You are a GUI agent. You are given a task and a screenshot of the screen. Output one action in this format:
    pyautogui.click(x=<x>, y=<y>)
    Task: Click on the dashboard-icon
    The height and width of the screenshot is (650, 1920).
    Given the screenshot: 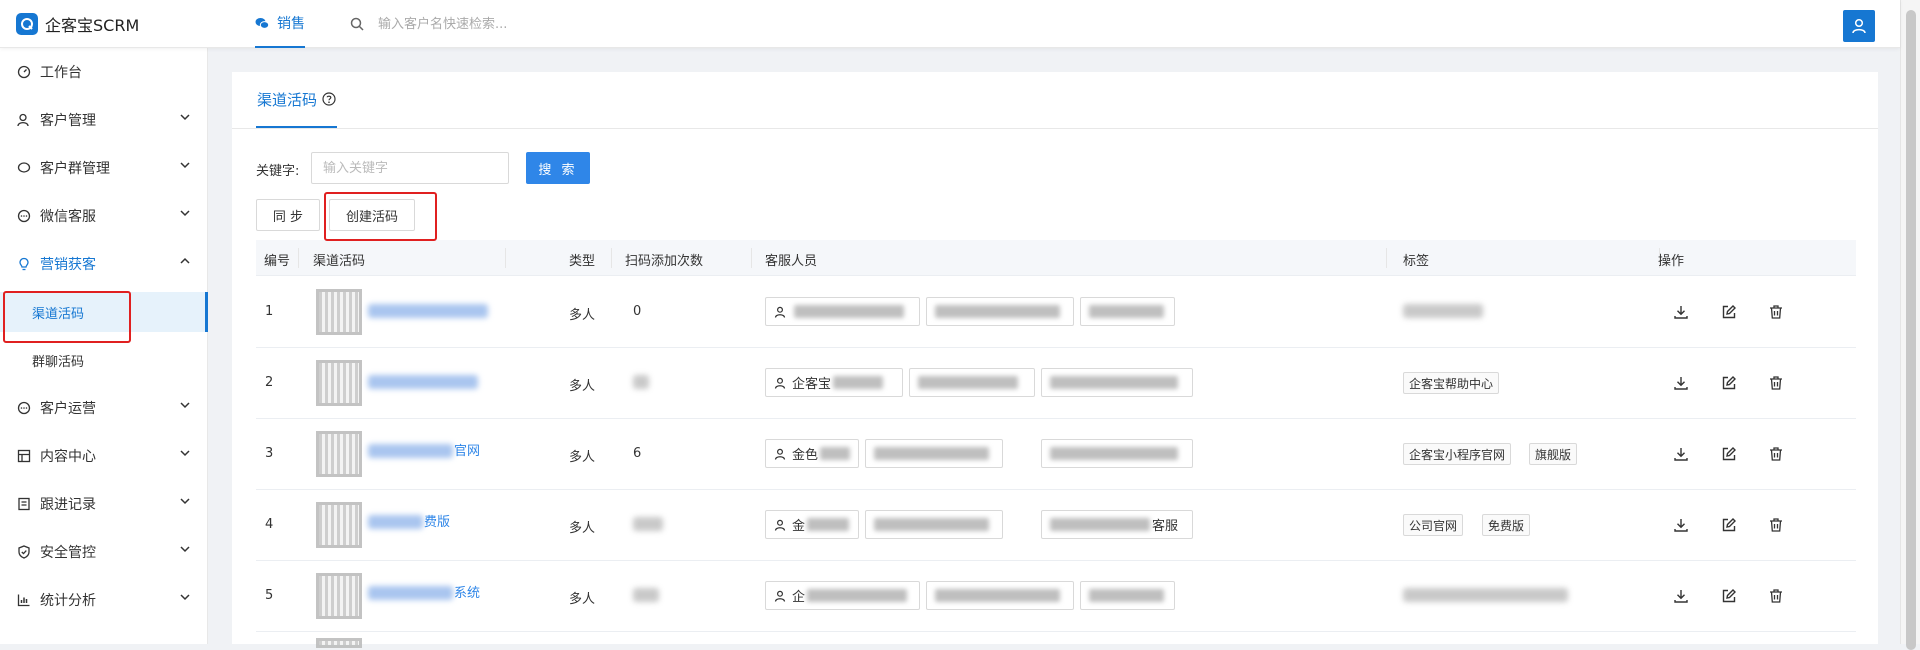 What is the action you would take?
    pyautogui.click(x=24, y=72)
    